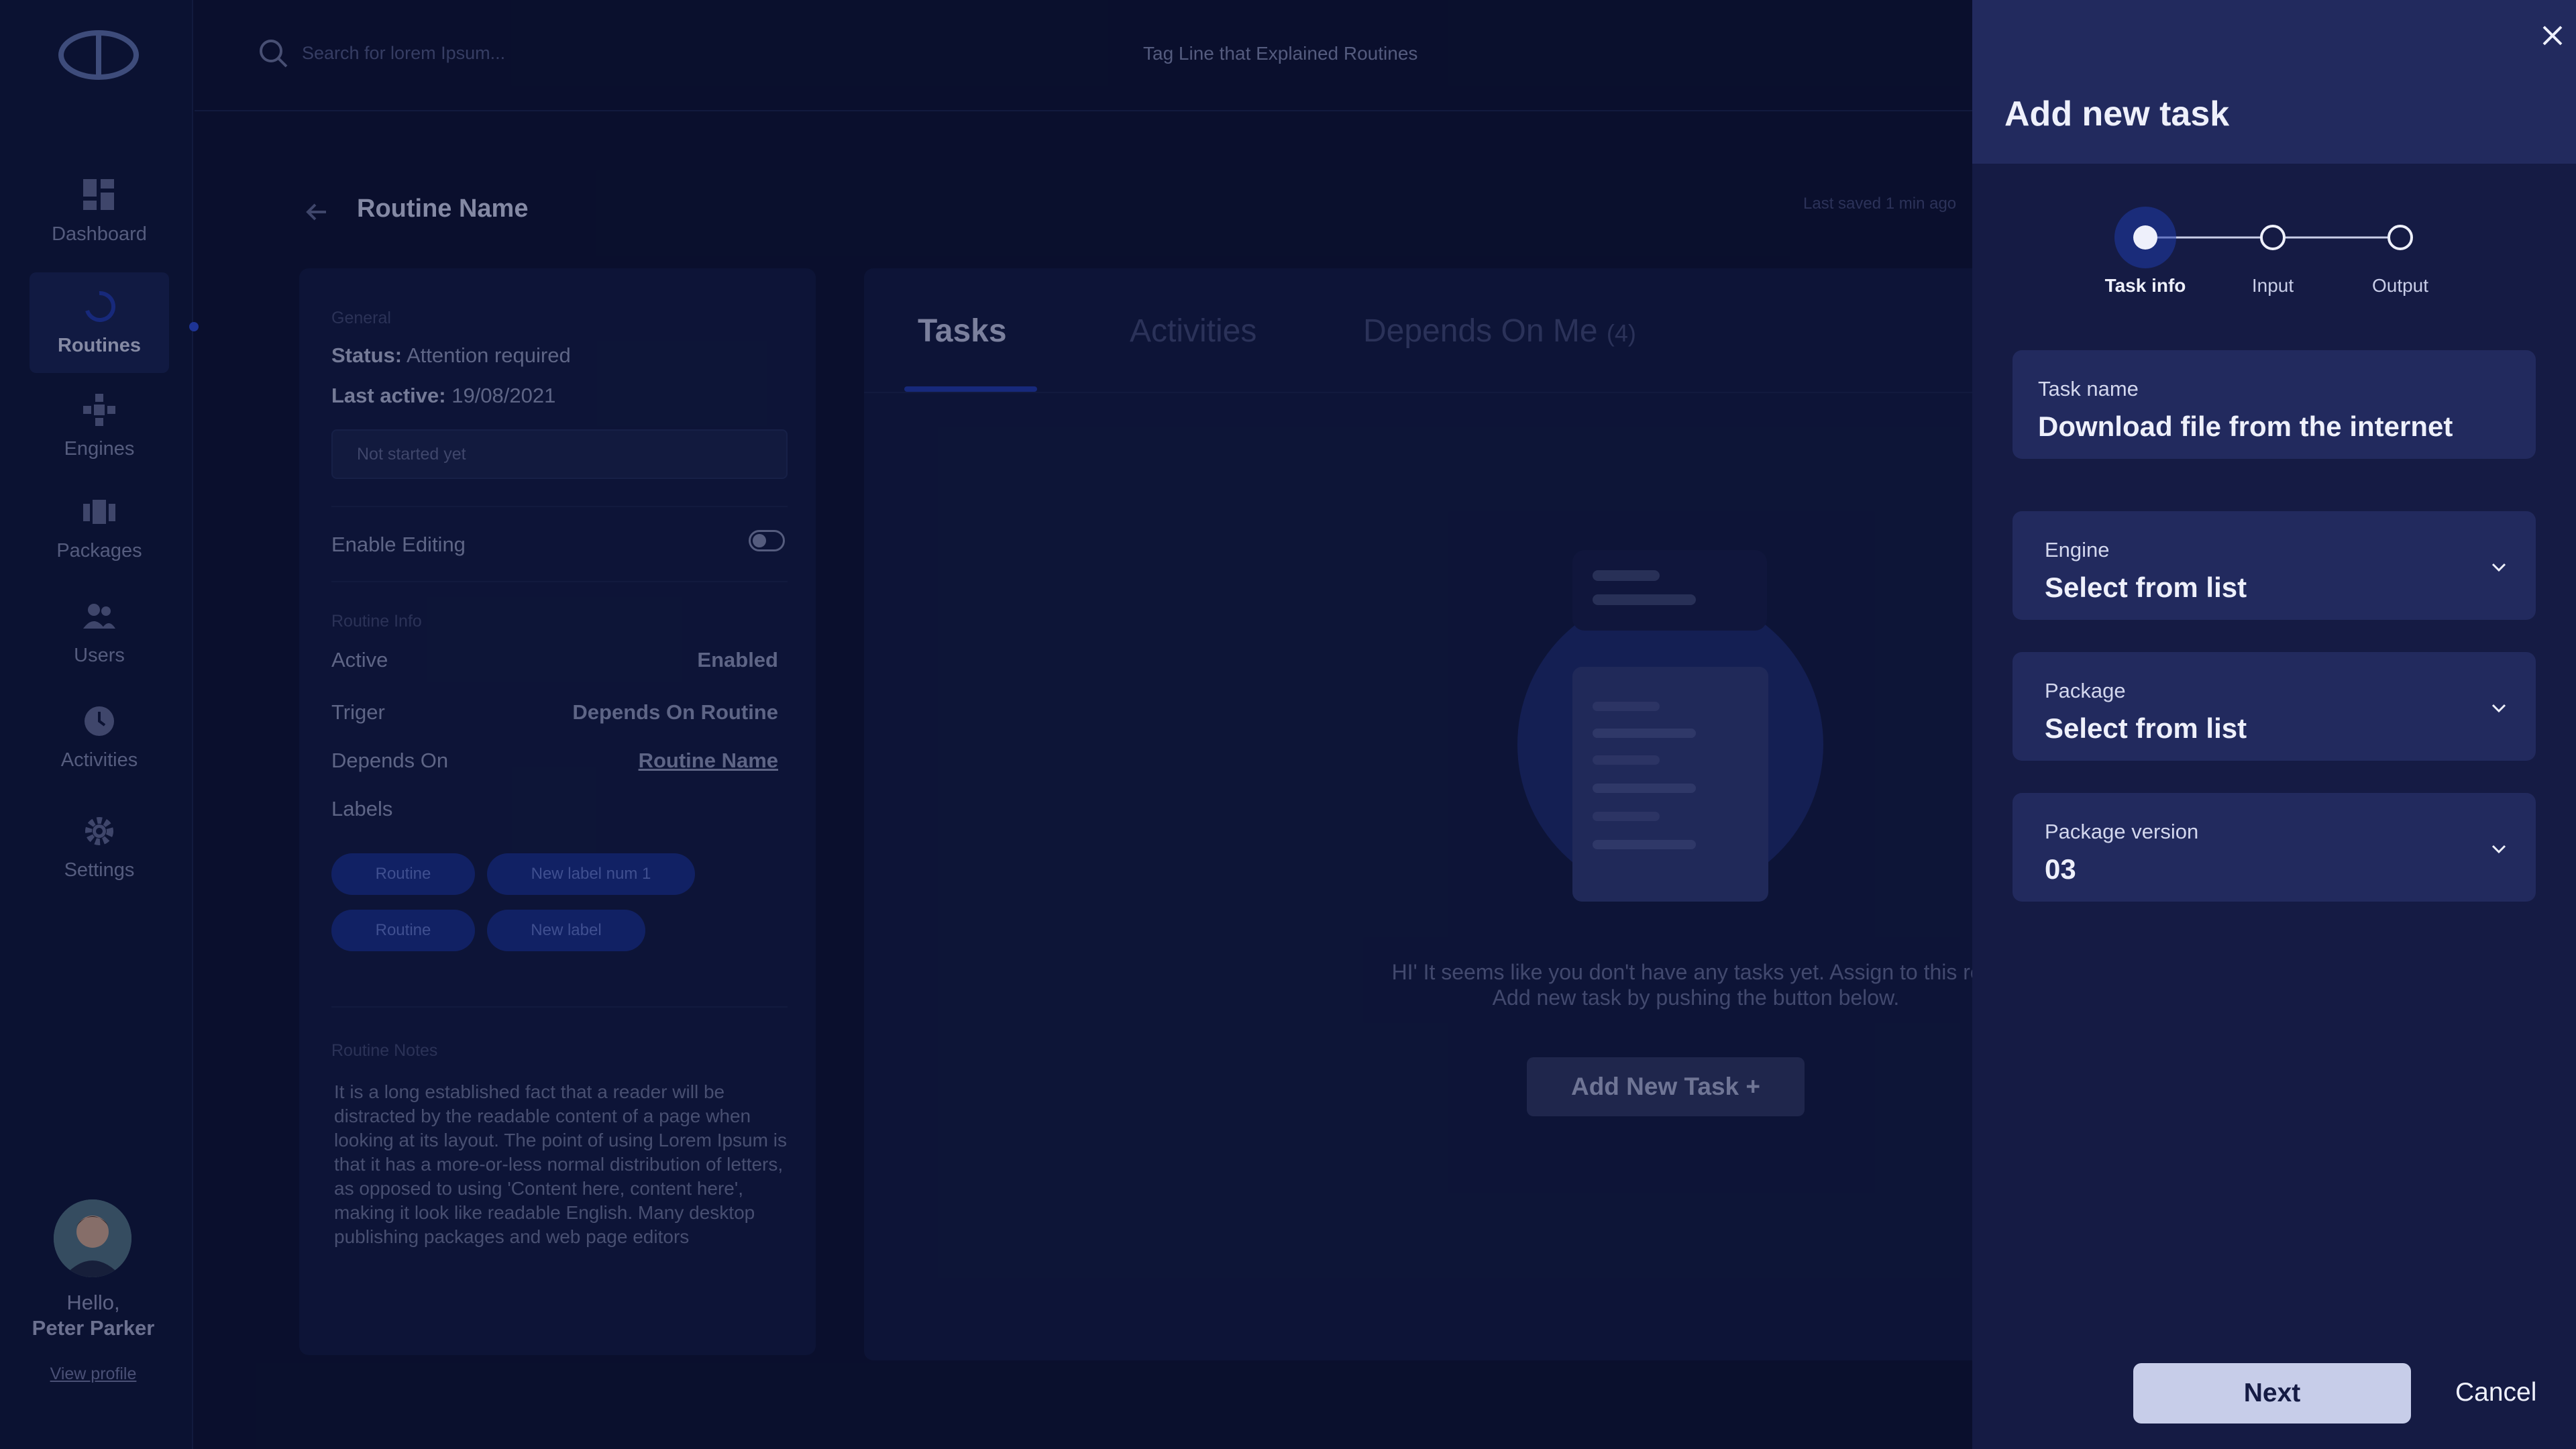 The width and height of the screenshot is (2576, 1449). I want to click on panel-title: Add new task, so click(2117, 114).